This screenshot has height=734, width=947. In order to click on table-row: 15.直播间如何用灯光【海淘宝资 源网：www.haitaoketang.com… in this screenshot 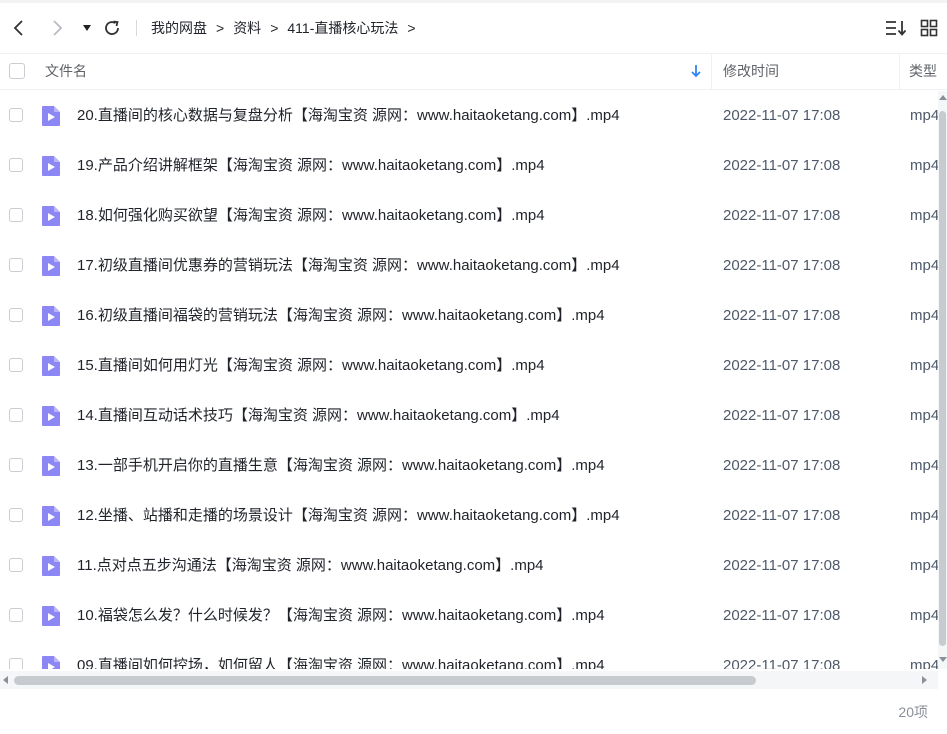, I will do `click(469, 366)`.